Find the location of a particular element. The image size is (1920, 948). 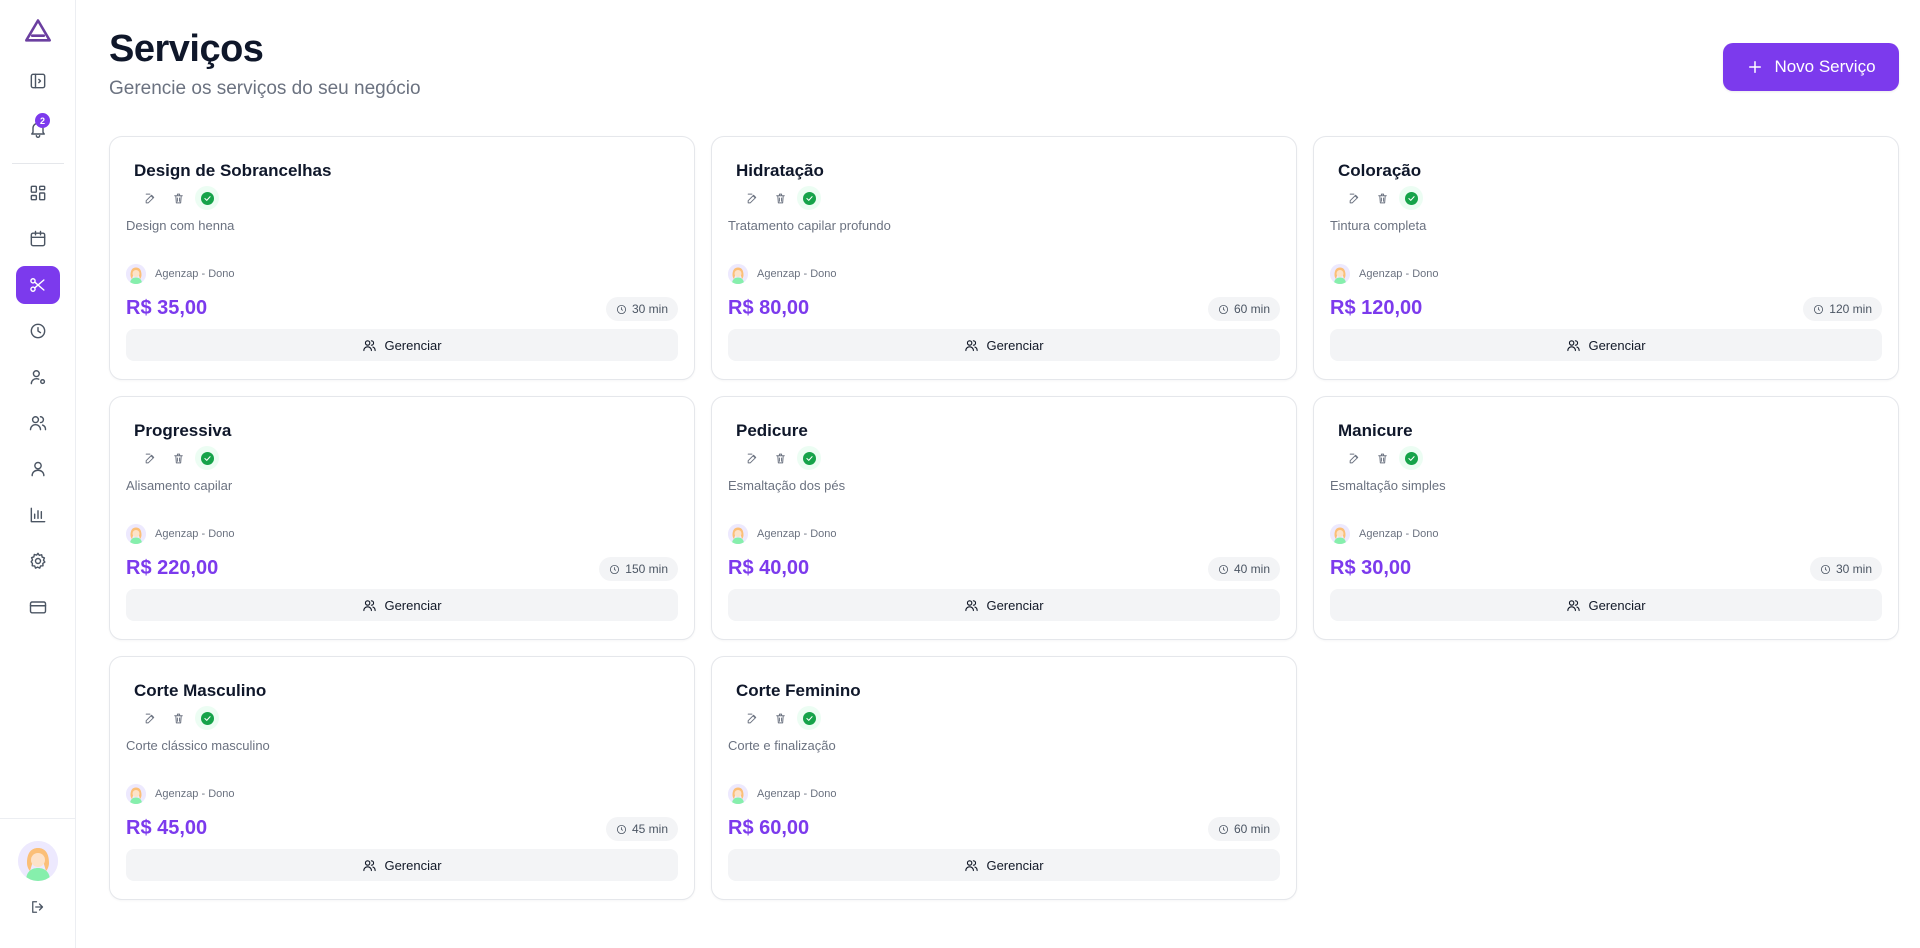

sidebar-item-dashboard is located at coordinates (38, 193).